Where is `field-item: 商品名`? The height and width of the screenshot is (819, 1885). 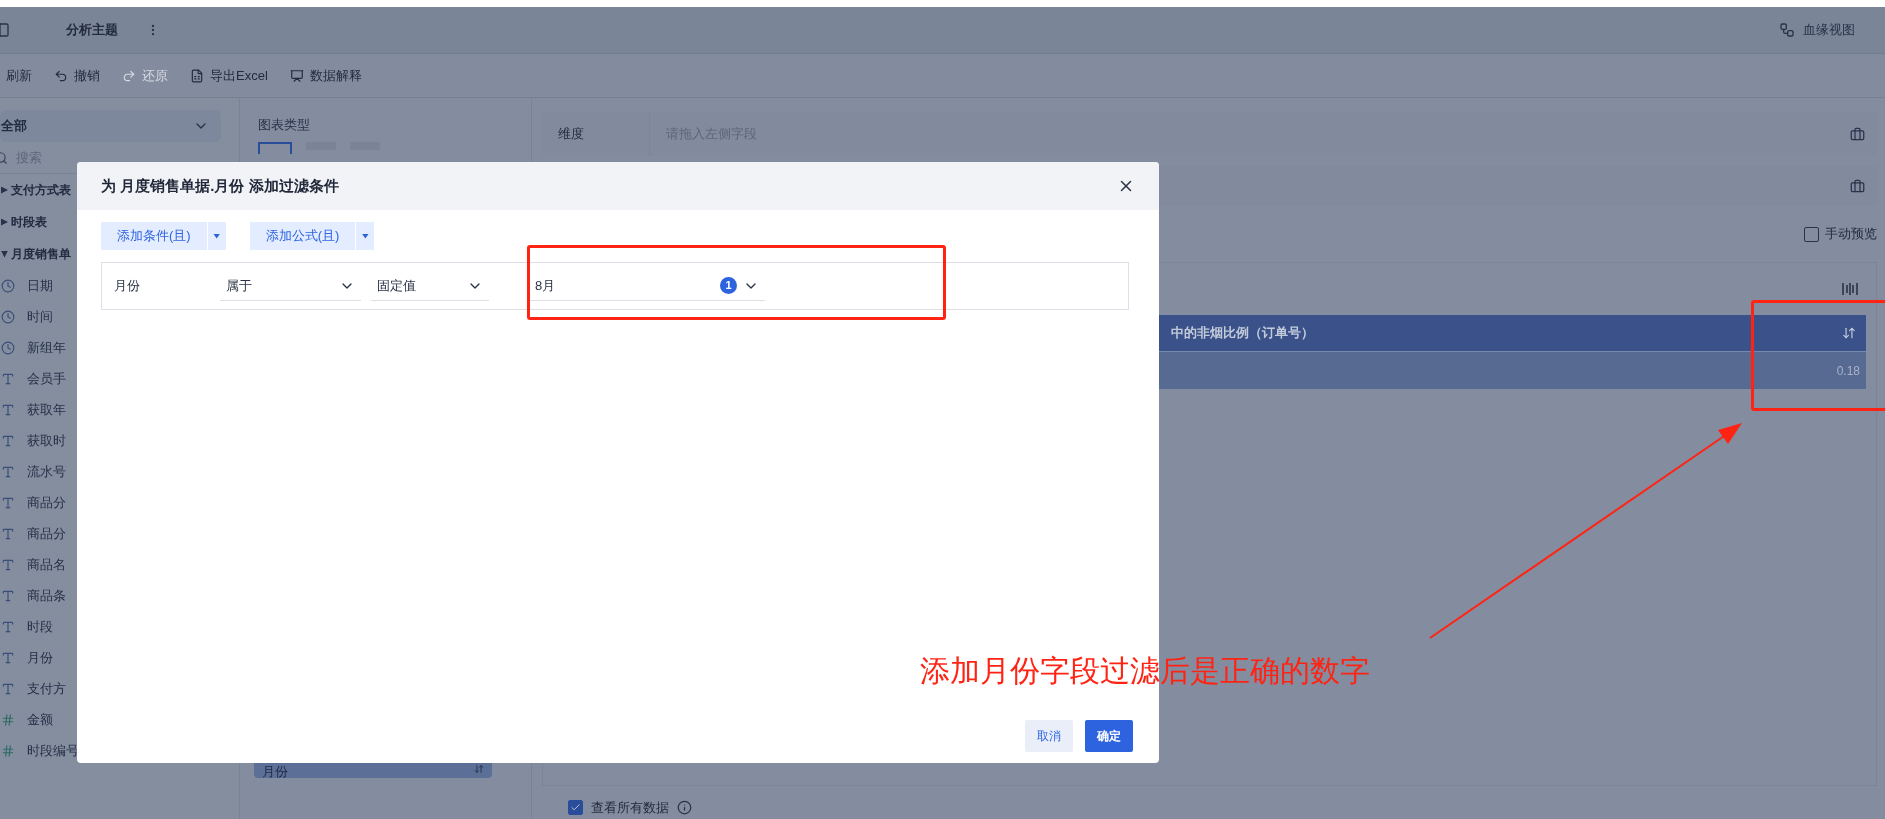 field-item: 商品名 is located at coordinates (46, 564).